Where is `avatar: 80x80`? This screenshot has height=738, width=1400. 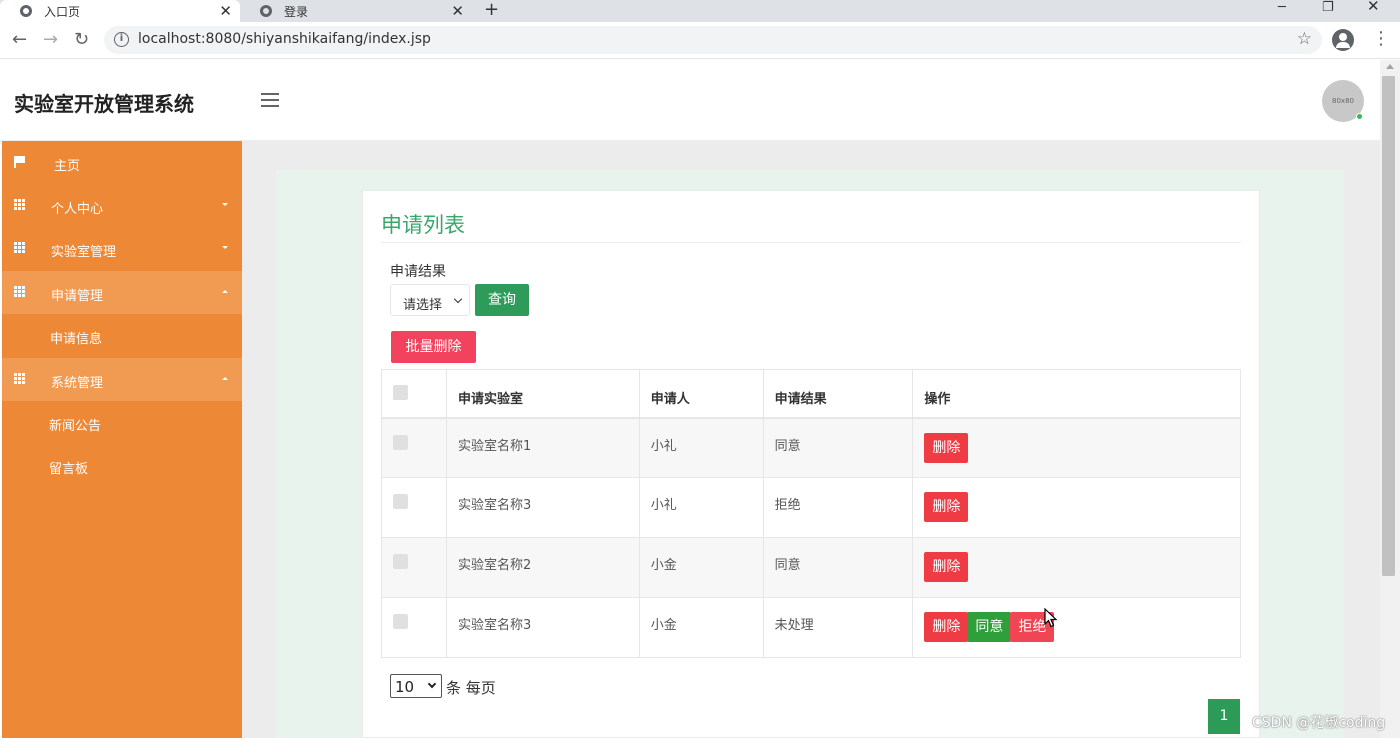 avatar: 80x80 is located at coordinates (1343, 101).